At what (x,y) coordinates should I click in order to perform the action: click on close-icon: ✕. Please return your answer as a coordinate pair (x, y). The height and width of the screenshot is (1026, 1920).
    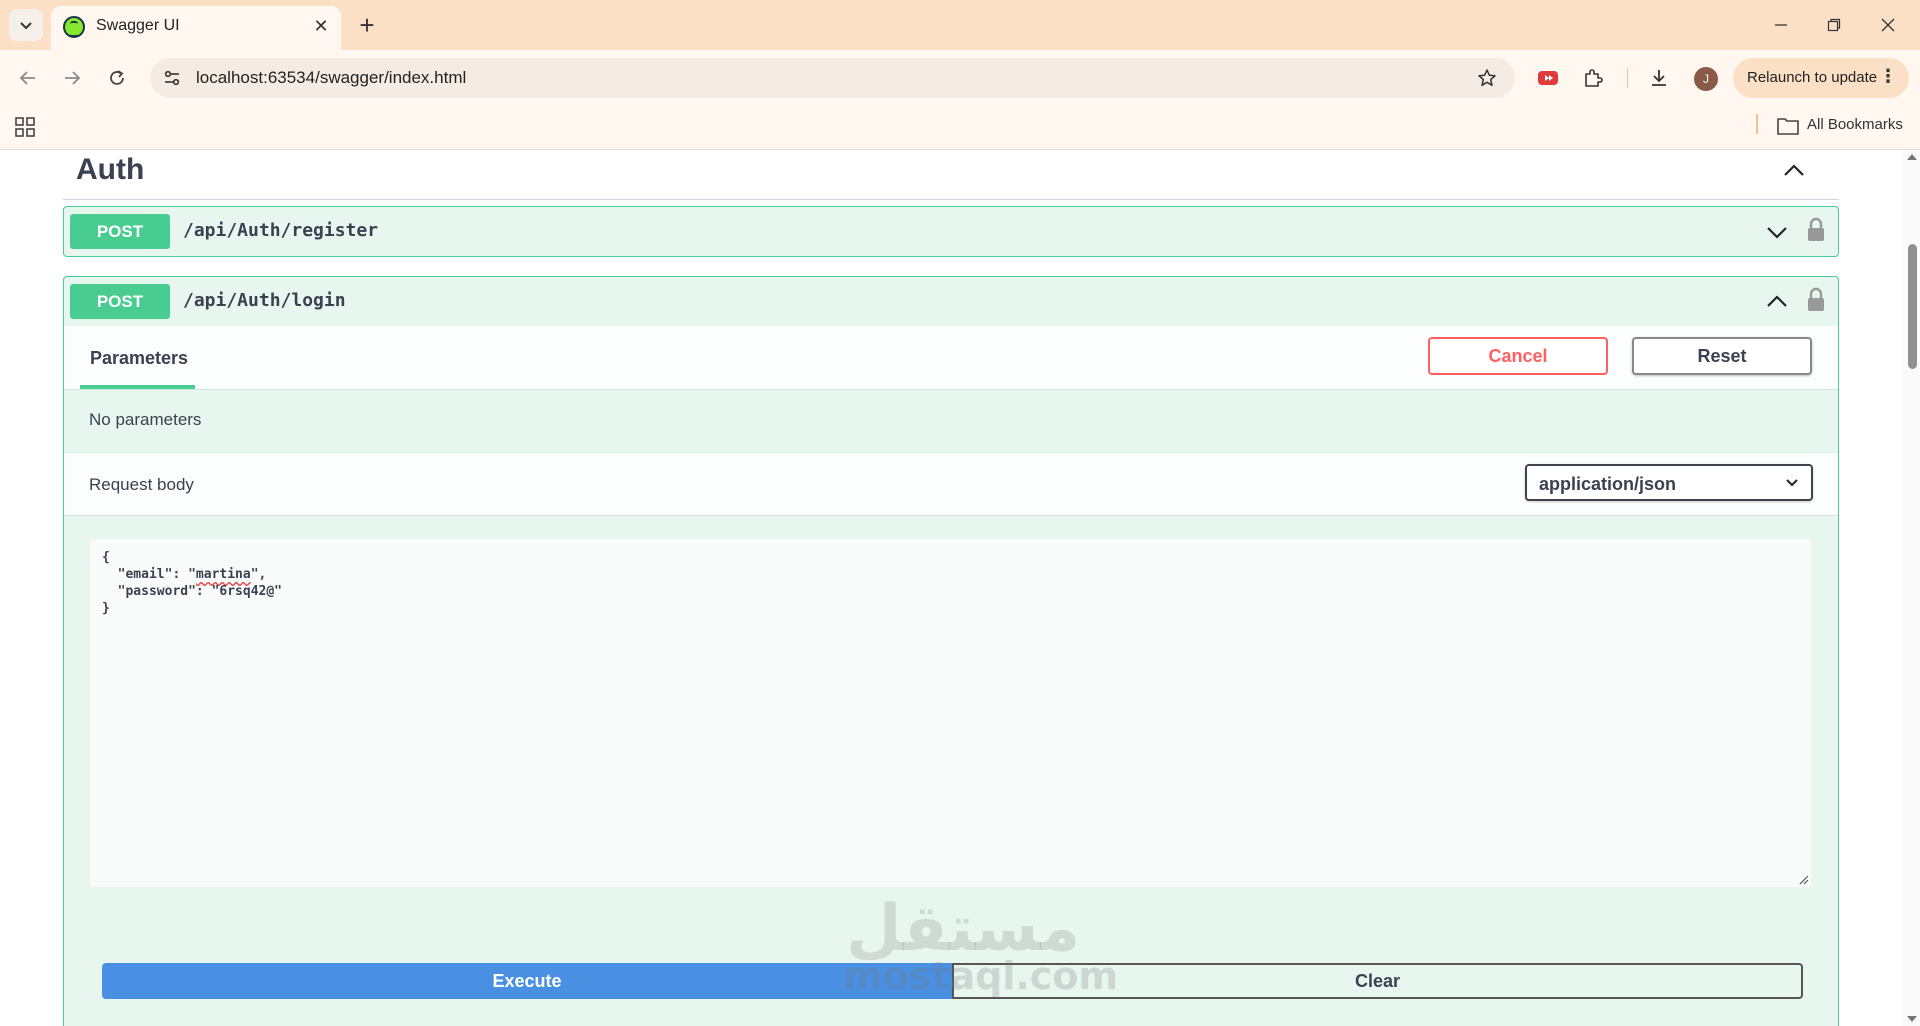
    Looking at the image, I should click on (321, 26).